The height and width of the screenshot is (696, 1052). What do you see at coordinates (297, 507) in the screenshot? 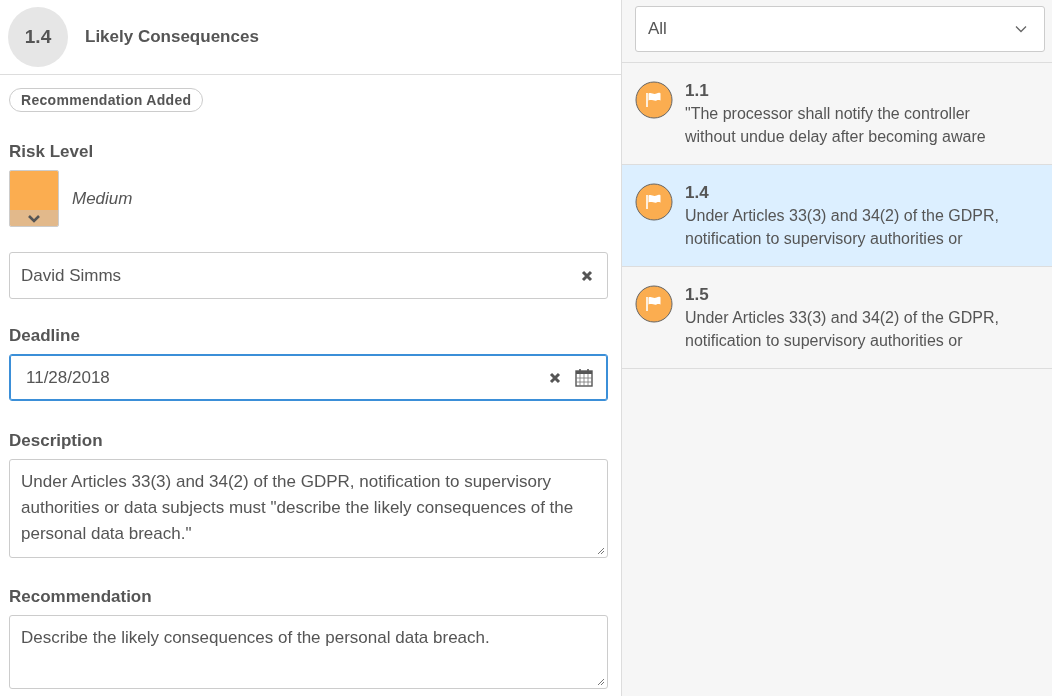
I see `description-text: Under Articles 33(3) and 34(2) of the GDPR, notification to supervisory authorities or data subjects must "describe the likely consequences of the personal data breach."` at bounding box center [297, 507].